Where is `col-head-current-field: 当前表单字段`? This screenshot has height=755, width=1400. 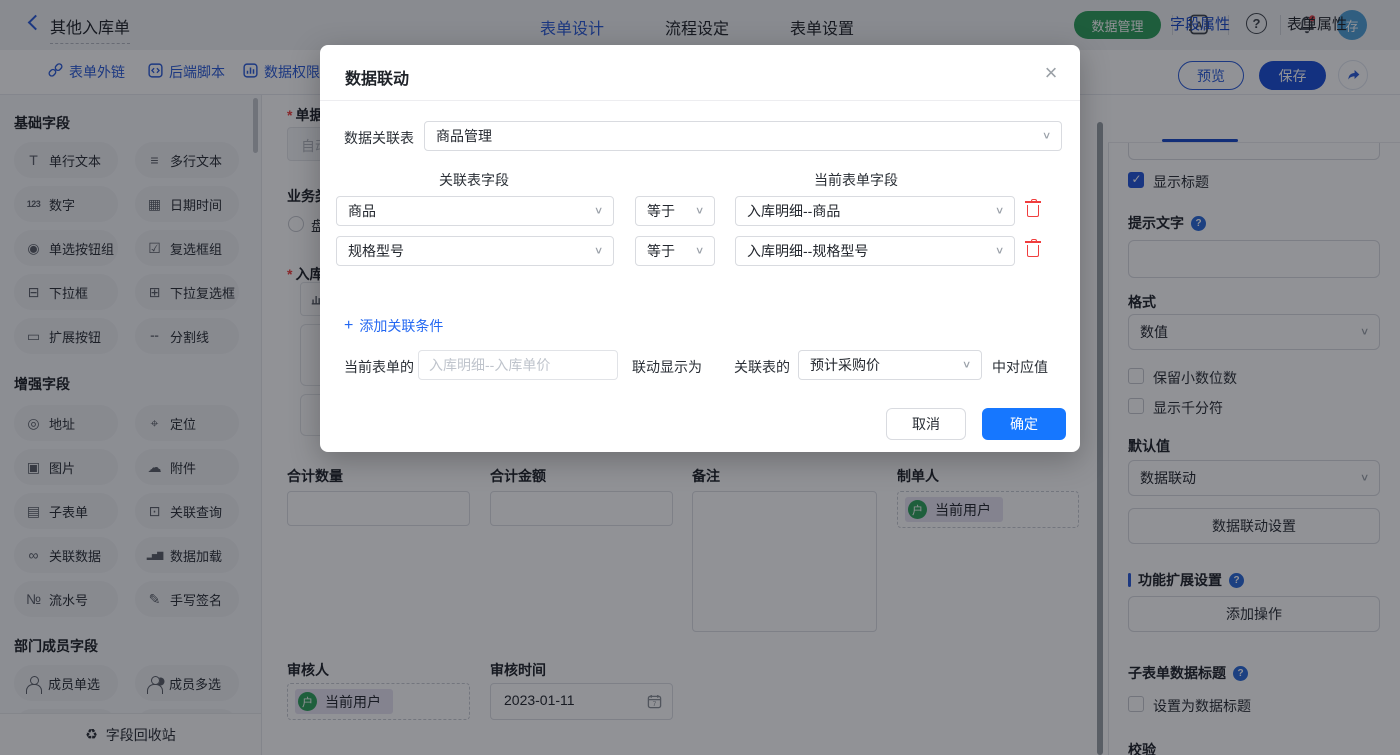
col-head-current-field: 当前表单字段 is located at coordinates (856, 180).